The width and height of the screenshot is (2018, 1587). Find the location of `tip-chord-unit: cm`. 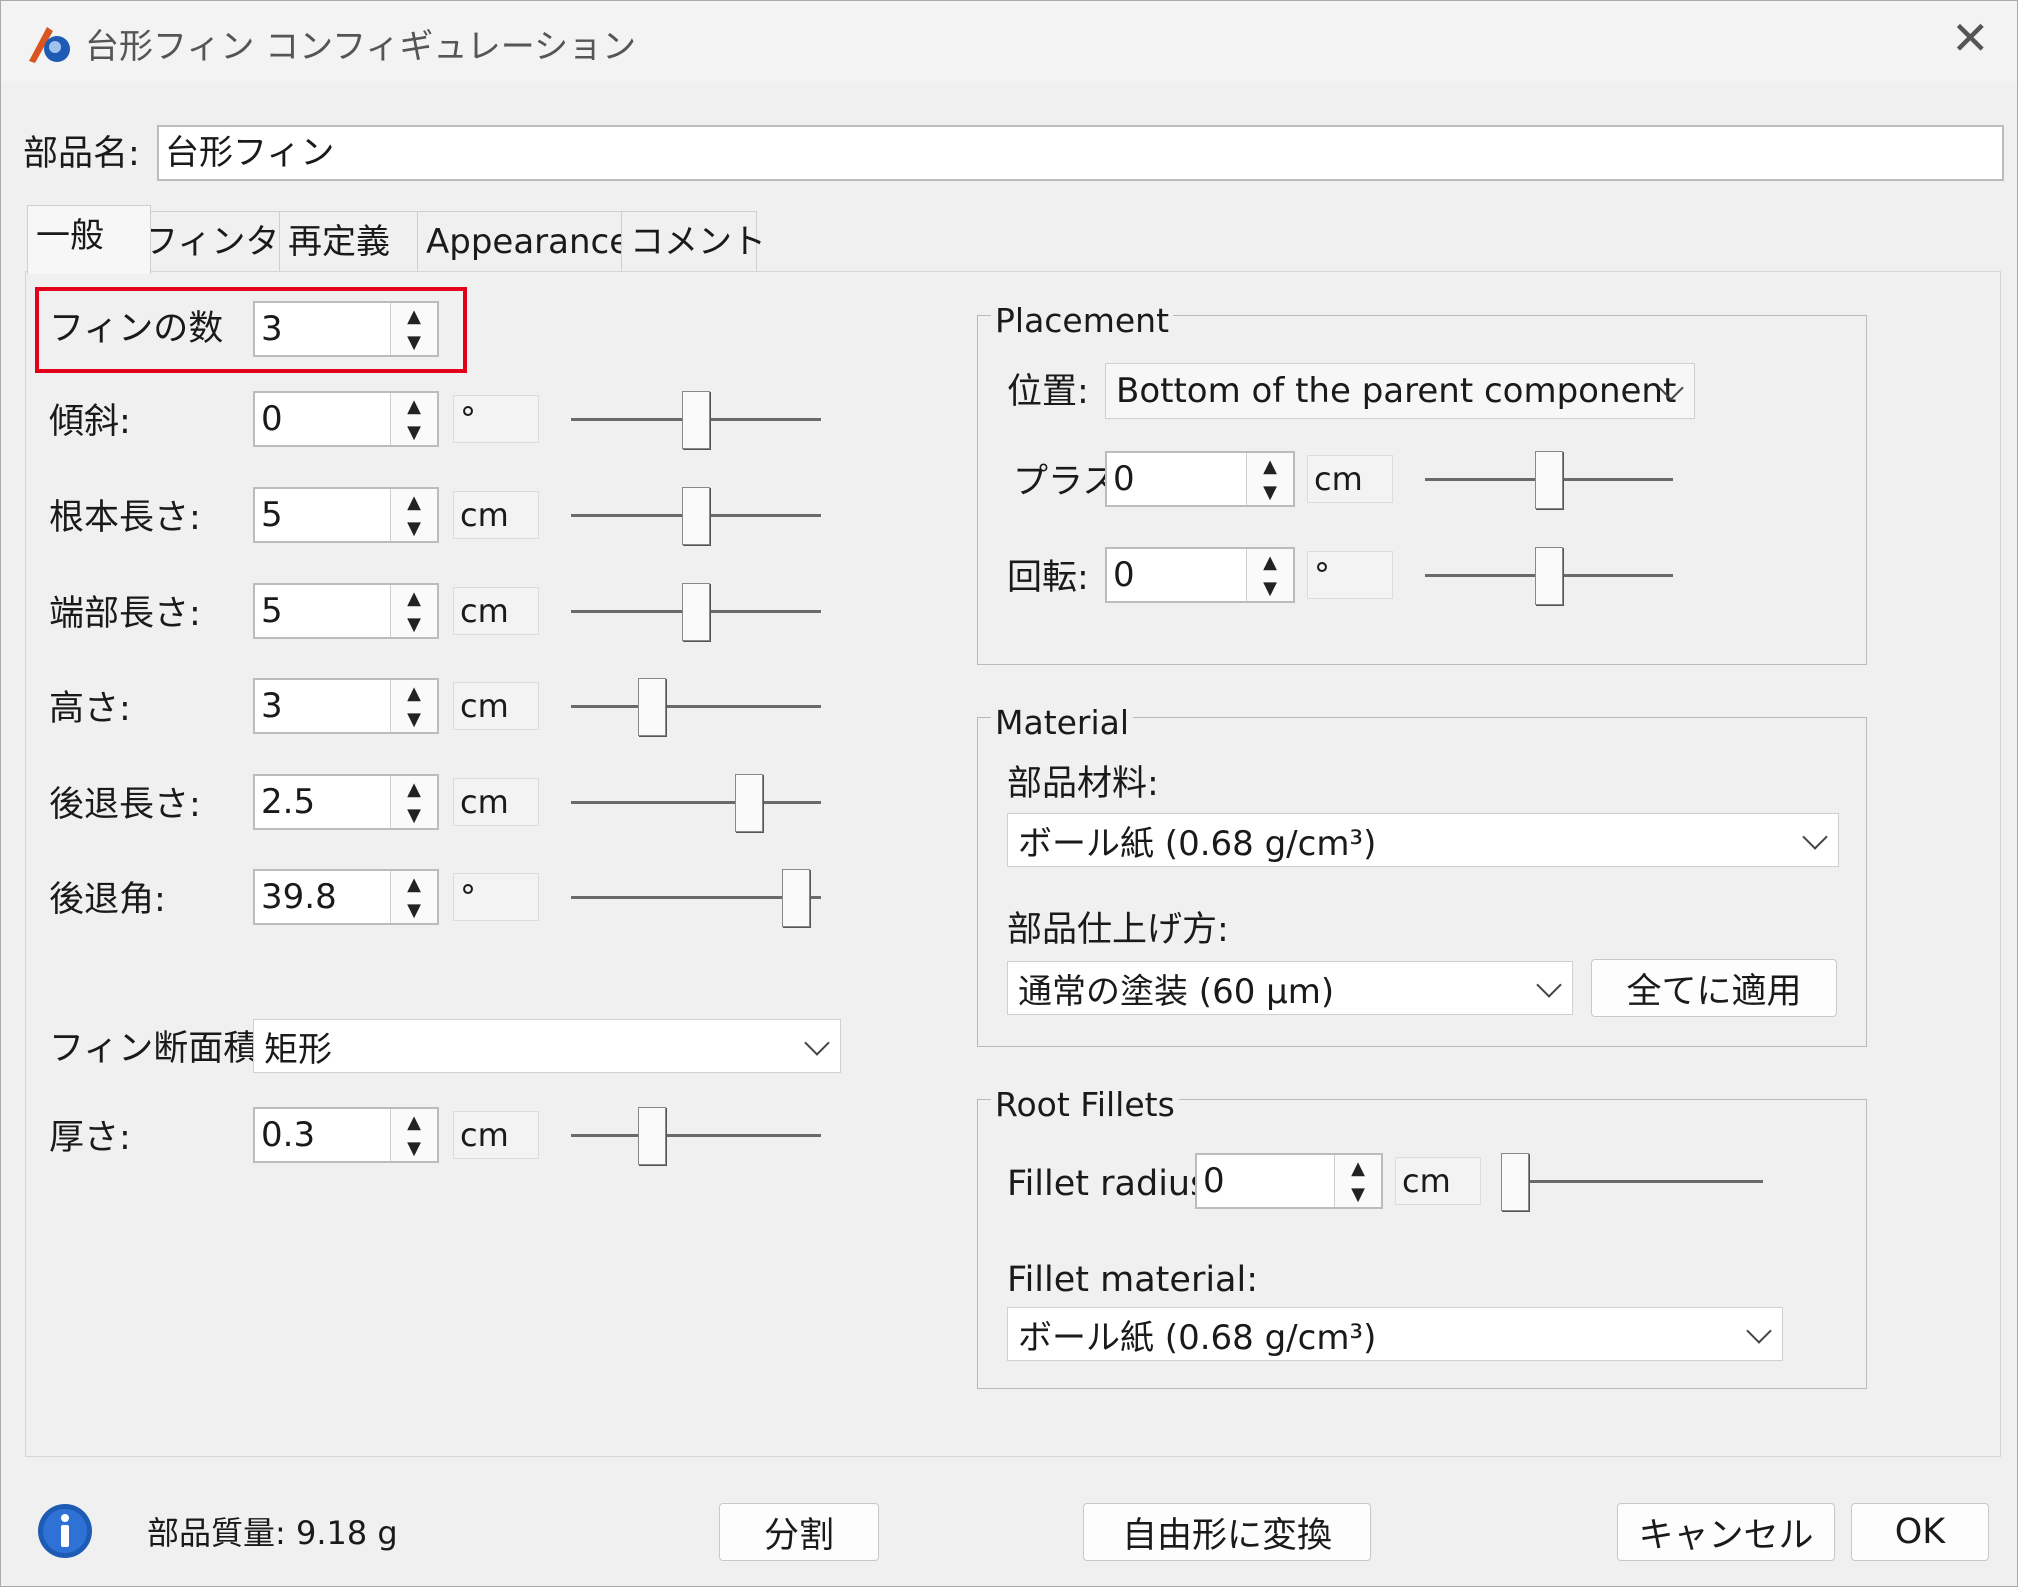

tip-chord-unit: cm is located at coordinates (496, 611).